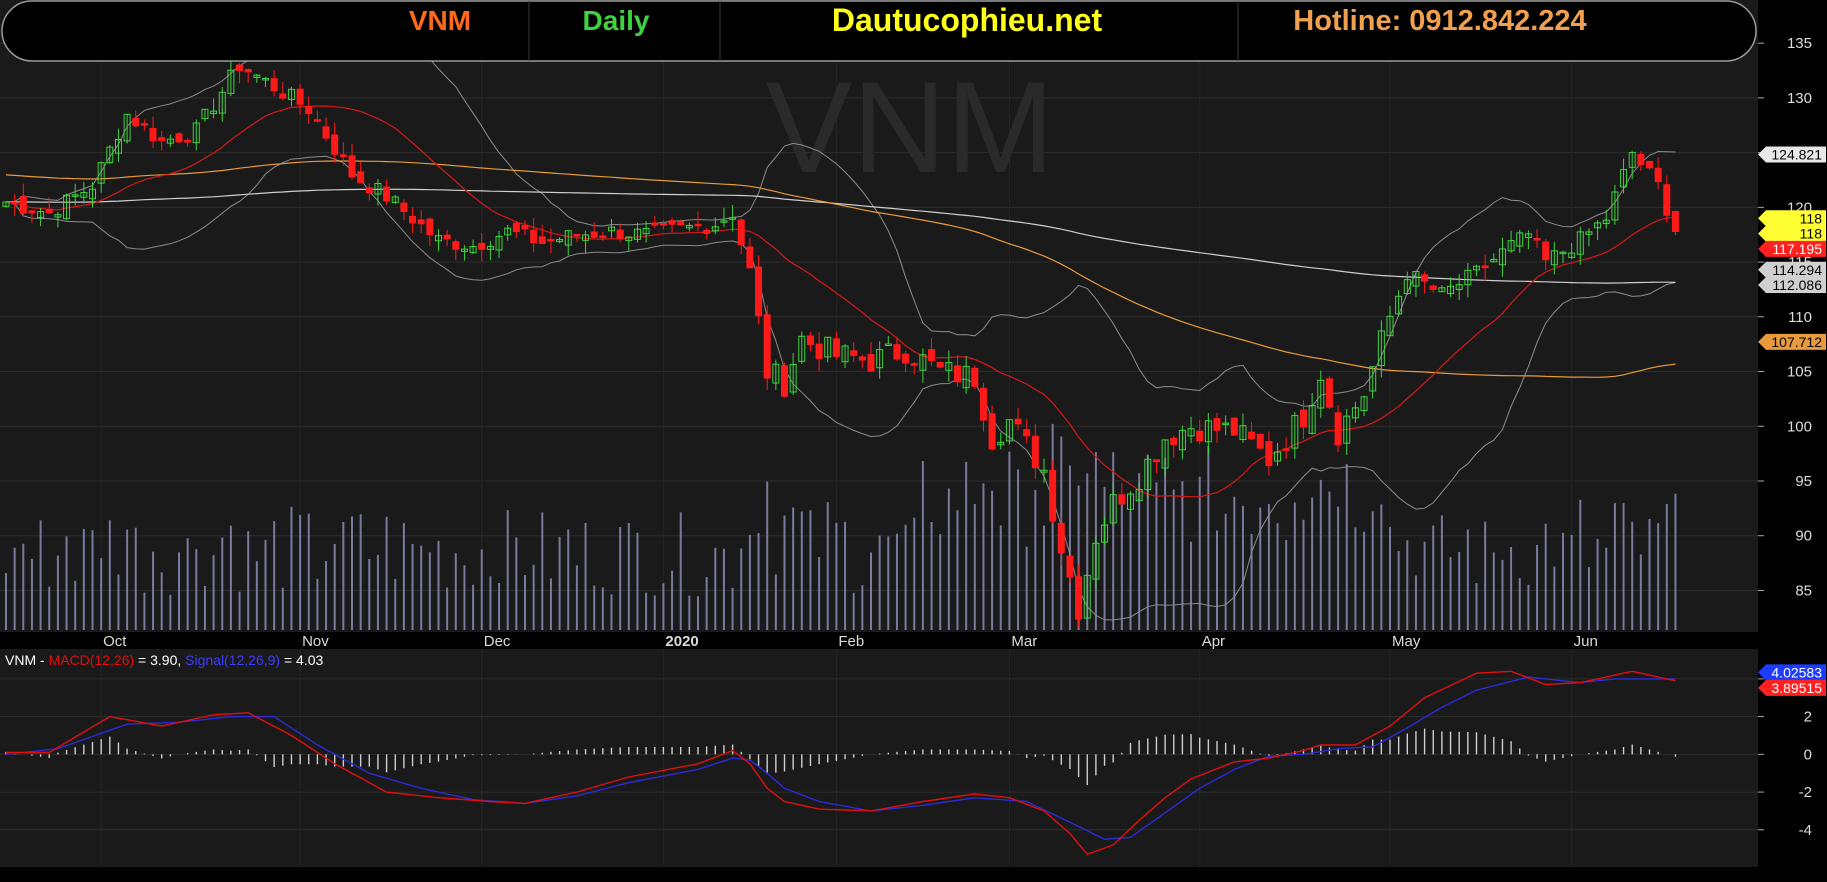 This screenshot has height=882, width=1827. I want to click on date-tick-label: Apr, so click(1213, 641).